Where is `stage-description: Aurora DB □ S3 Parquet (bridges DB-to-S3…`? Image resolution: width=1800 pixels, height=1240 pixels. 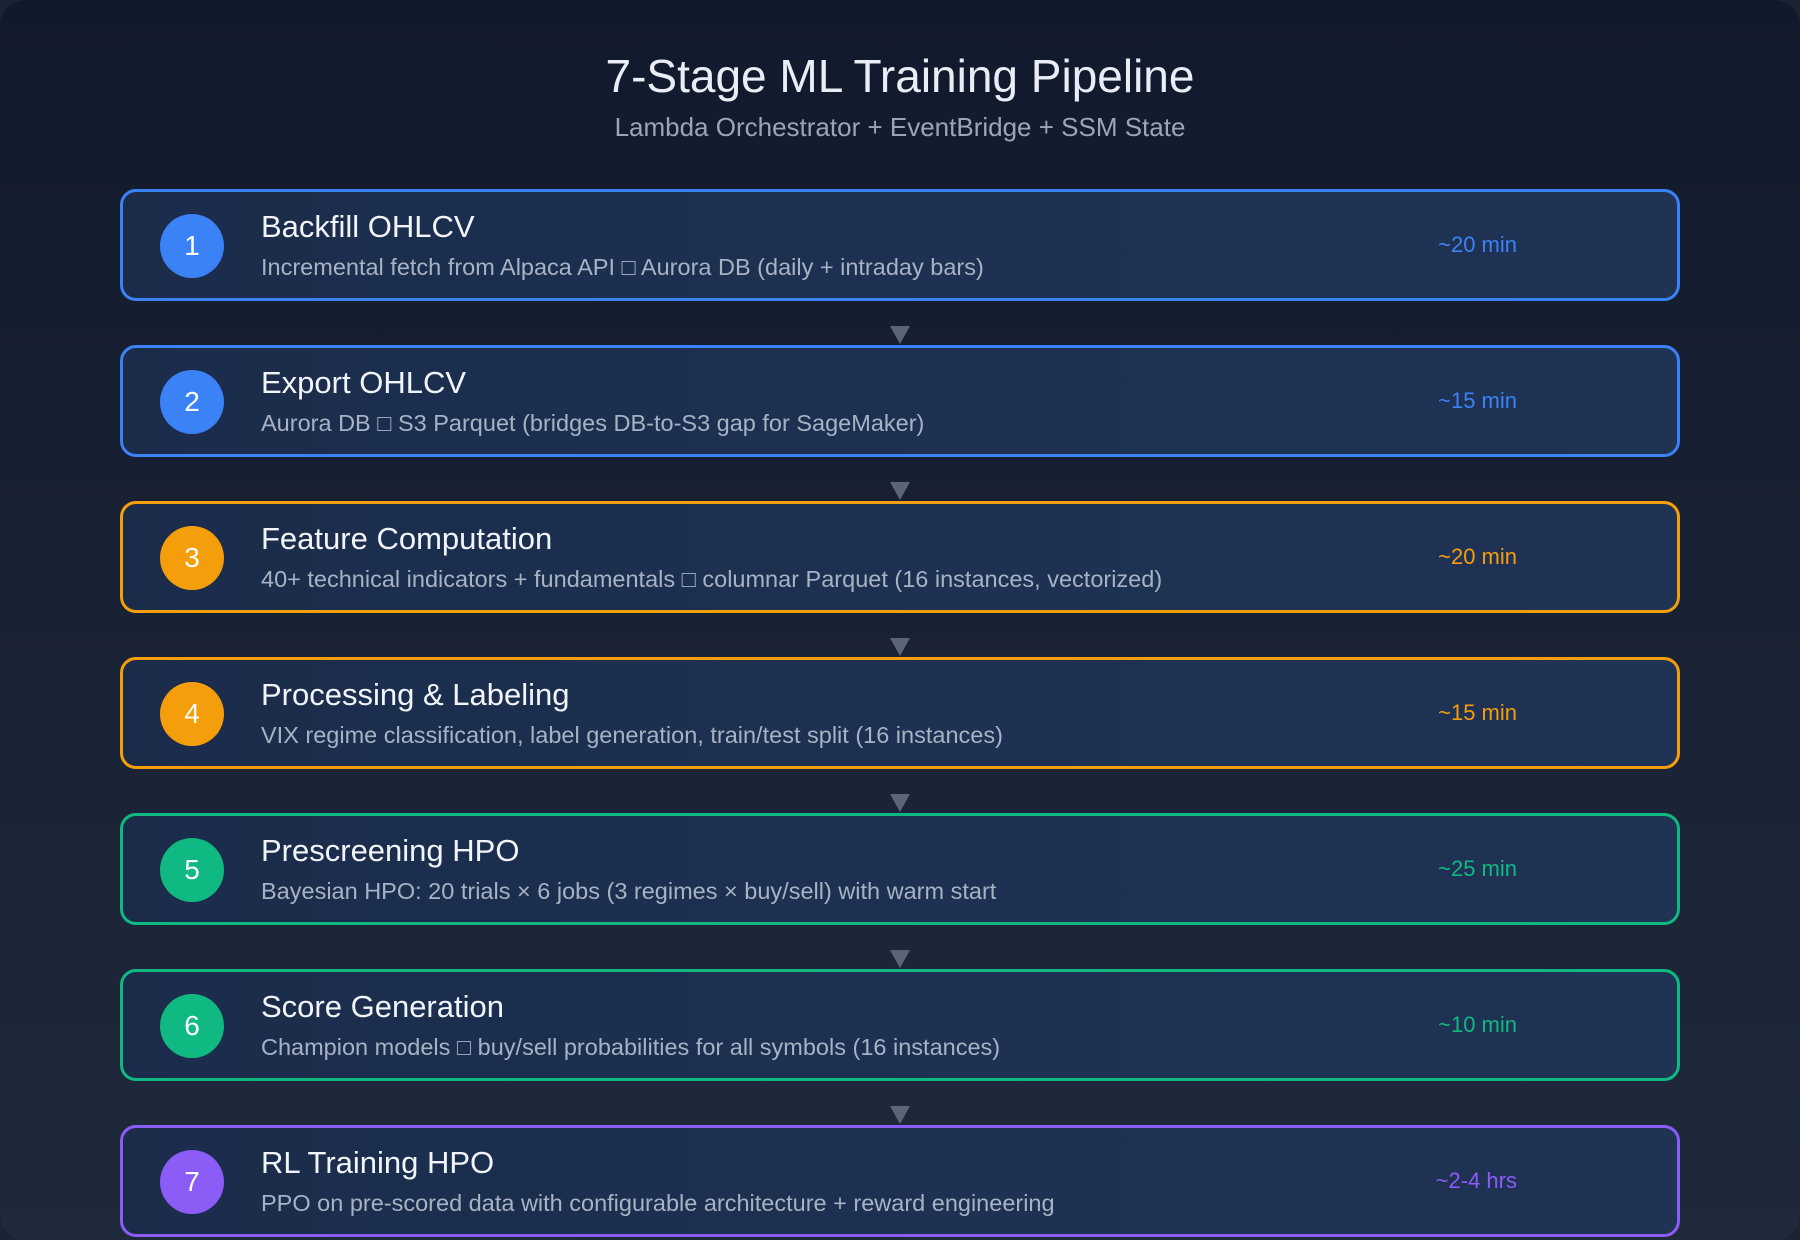
stage-description: Aurora DB □ S3 Parquet (bridges DB-to-S3… is located at coordinates (593, 423).